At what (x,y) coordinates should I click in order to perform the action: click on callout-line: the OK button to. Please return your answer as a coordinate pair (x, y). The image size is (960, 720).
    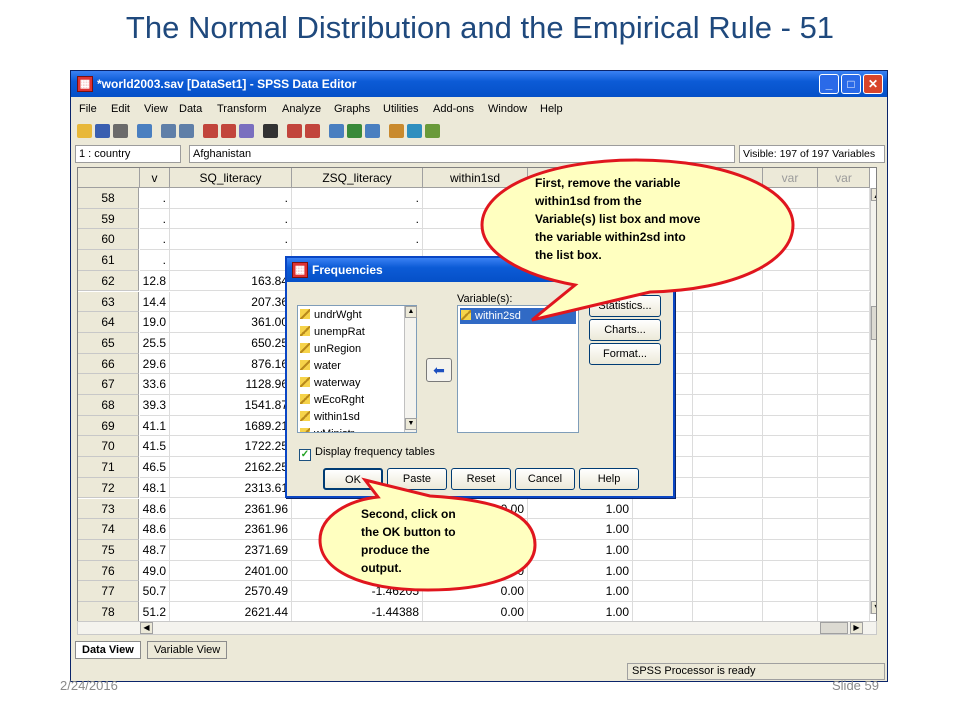
    Looking at the image, I should click on (408, 532).